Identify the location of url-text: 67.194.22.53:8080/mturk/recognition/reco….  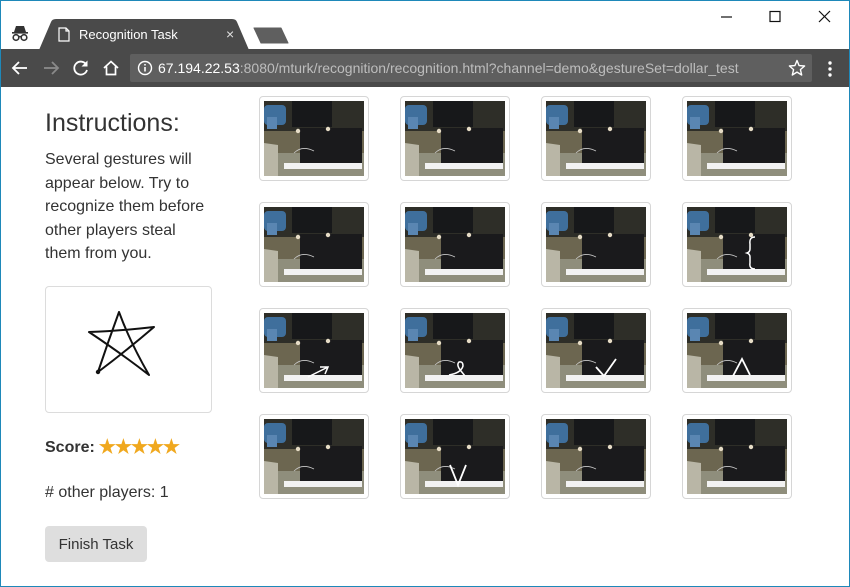
(448, 68).